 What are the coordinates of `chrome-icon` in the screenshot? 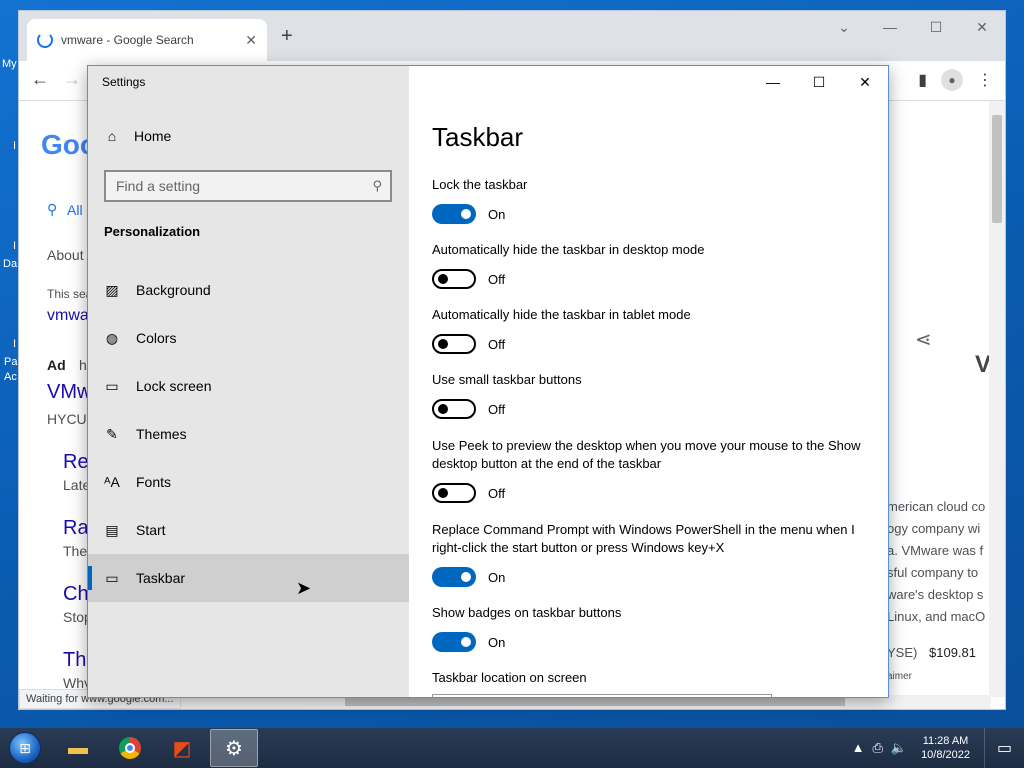 It's located at (130, 748).